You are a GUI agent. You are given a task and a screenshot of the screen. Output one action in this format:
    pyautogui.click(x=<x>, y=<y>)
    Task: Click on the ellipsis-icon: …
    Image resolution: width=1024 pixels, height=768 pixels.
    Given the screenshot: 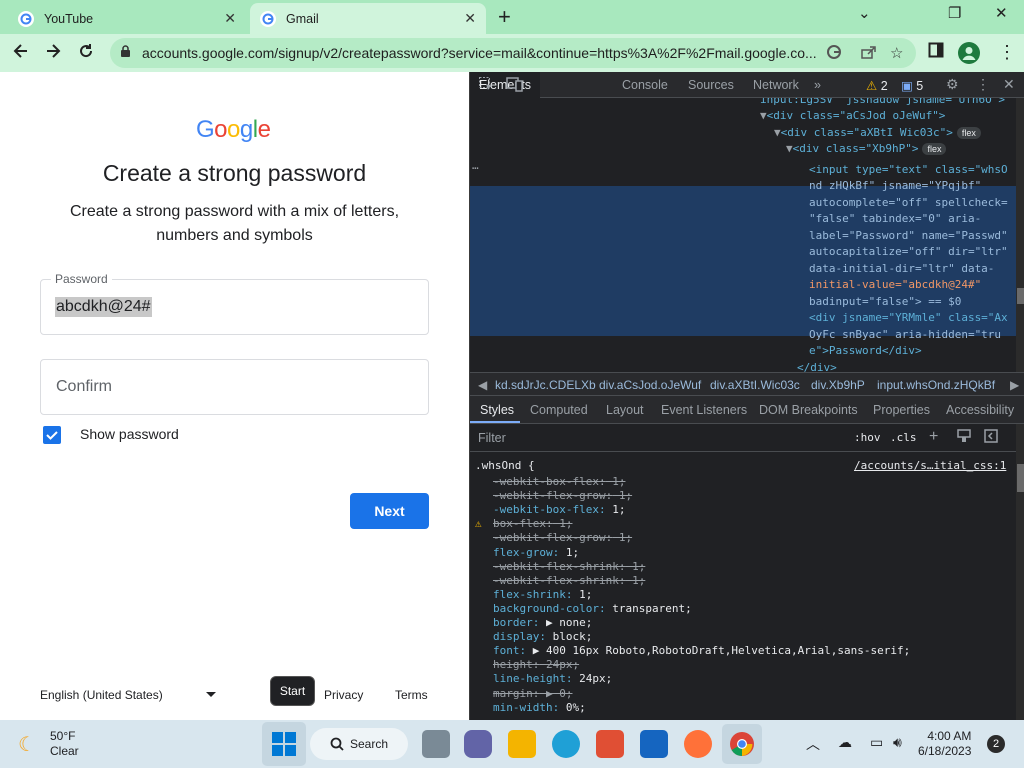 What is the action you would take?
    pyautogui.click(x=475, y=166)
    